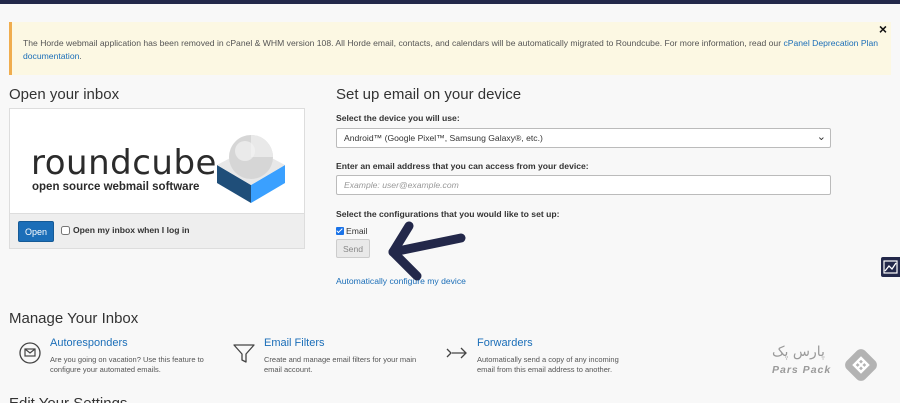 The height and width of the screenshot is (403, 900). I want to click on roundcube-logo-word: roundcube, so click(124, 163).